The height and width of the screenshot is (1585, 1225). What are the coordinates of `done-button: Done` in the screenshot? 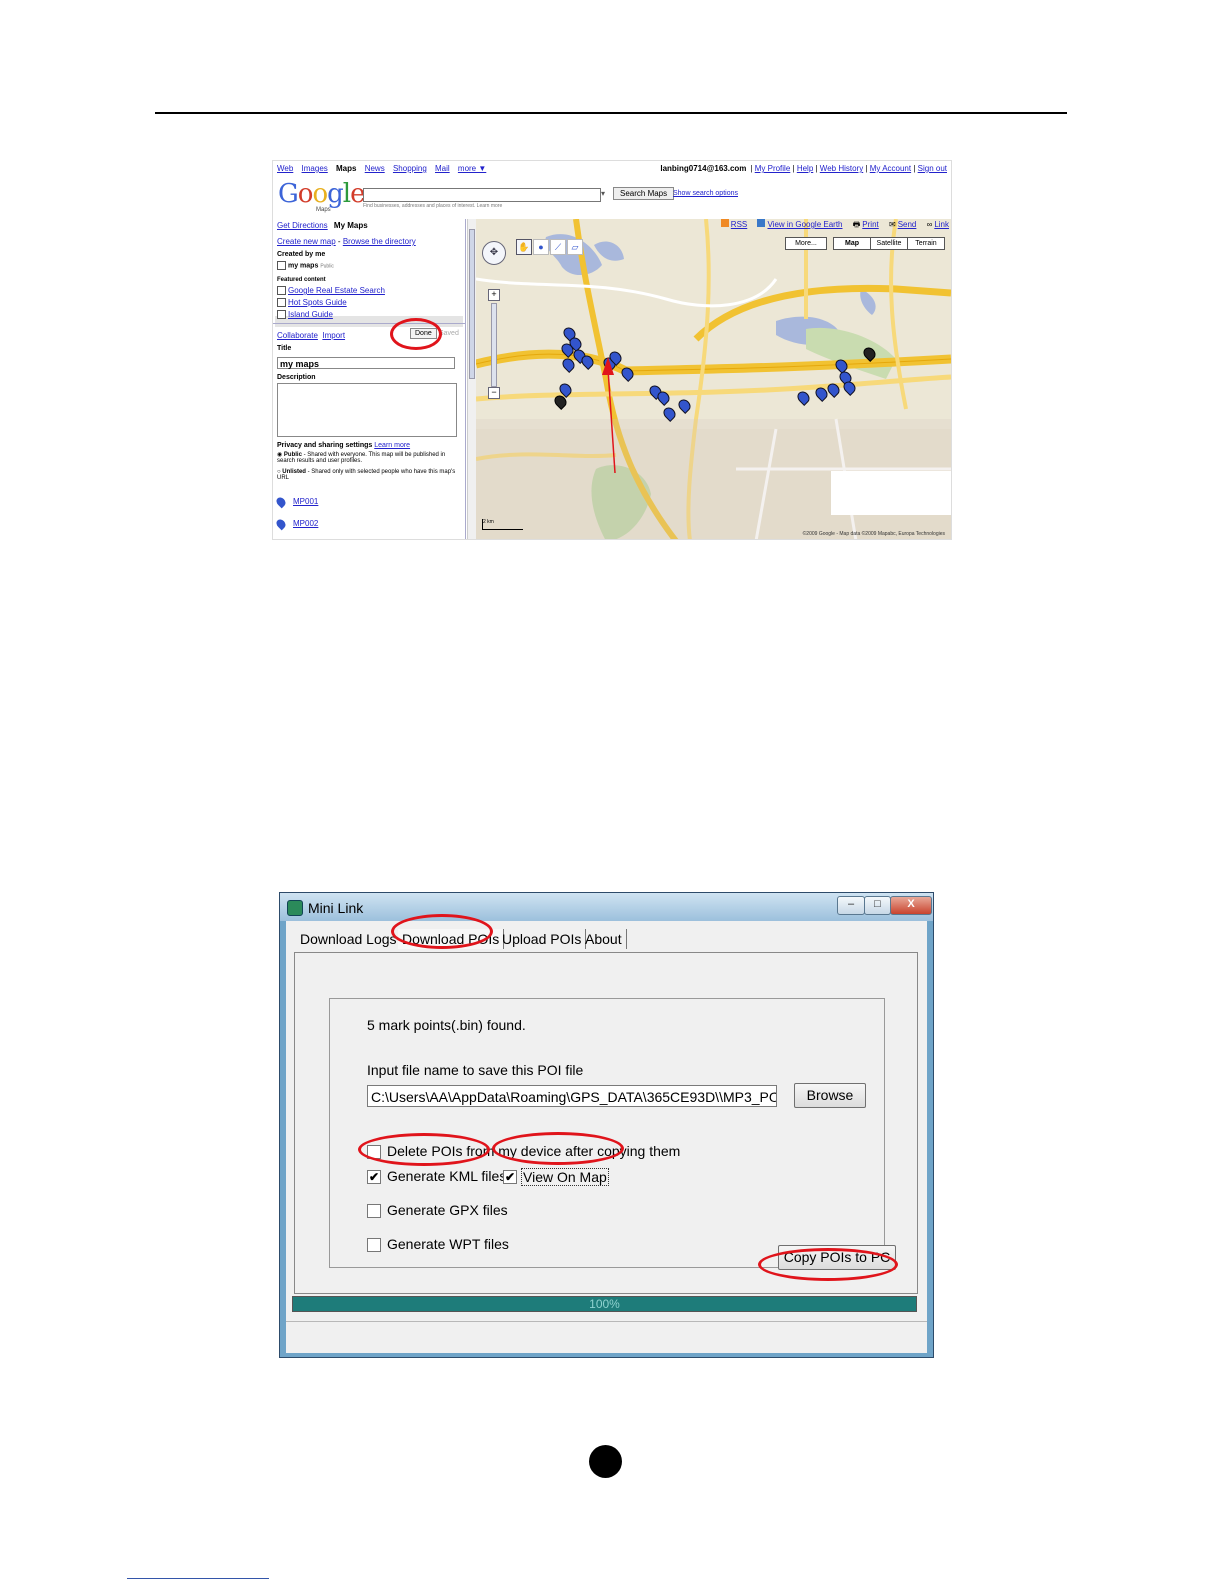 It's located at (423, 333).